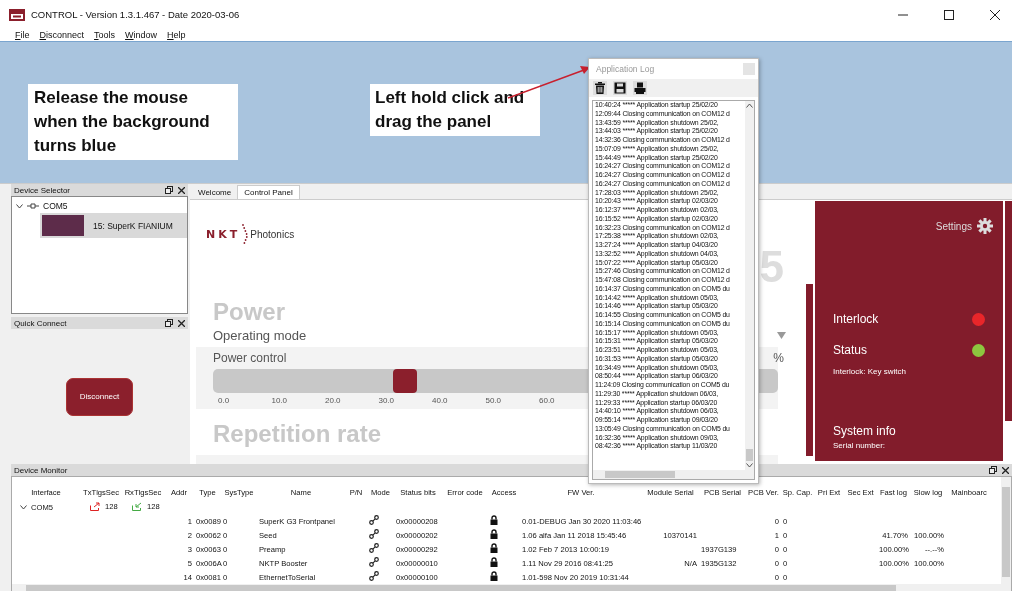 This screenshot has width=1012, height=591. What do you see at coordinates (547, 400) in the screenshot?
I see `tick-label: 60.0` at bounding box center [547, 400].